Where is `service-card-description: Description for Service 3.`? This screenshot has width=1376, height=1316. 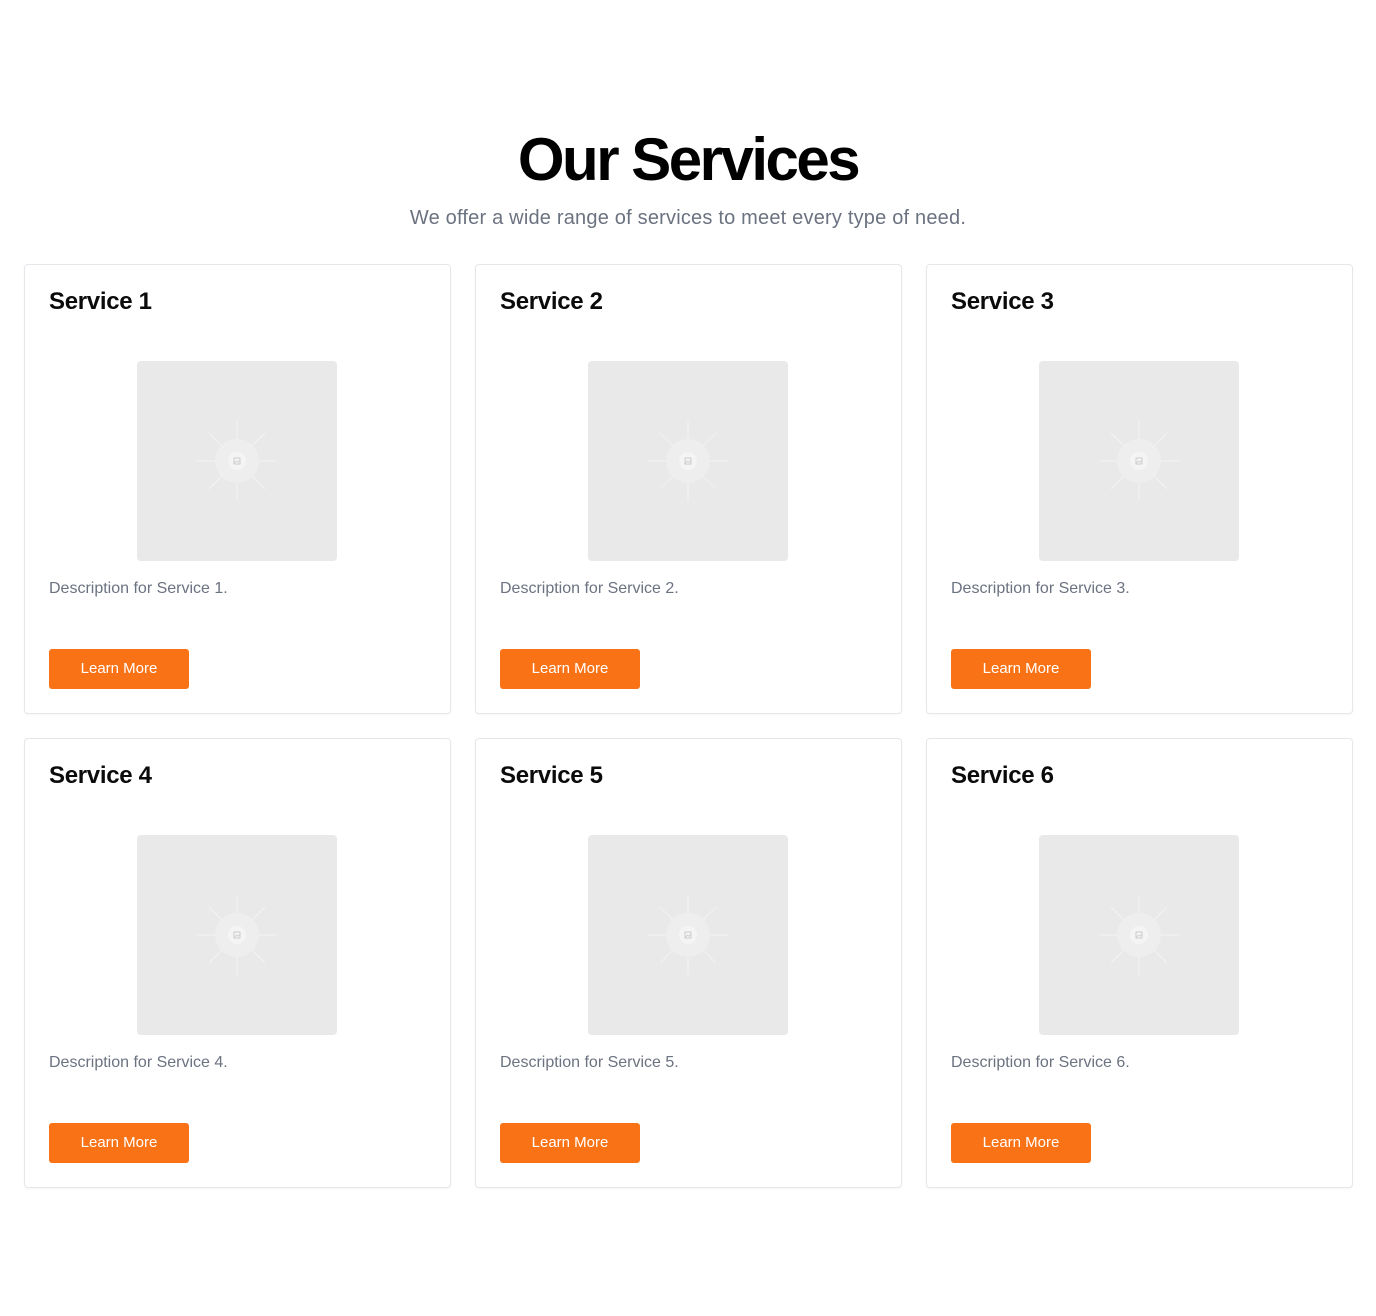
service-card-description: Description for Service 3. is located at coordinates (1040, 588).